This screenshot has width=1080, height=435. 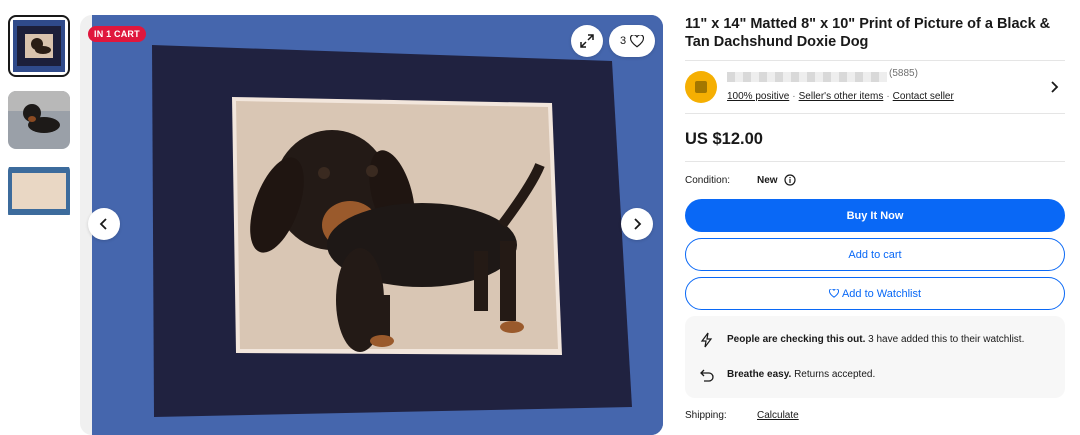 What do you see at coordinates (759, 374) in the screenshot?
I see `returns-bold: Breathe easy.` at bounding box center [759, 374].